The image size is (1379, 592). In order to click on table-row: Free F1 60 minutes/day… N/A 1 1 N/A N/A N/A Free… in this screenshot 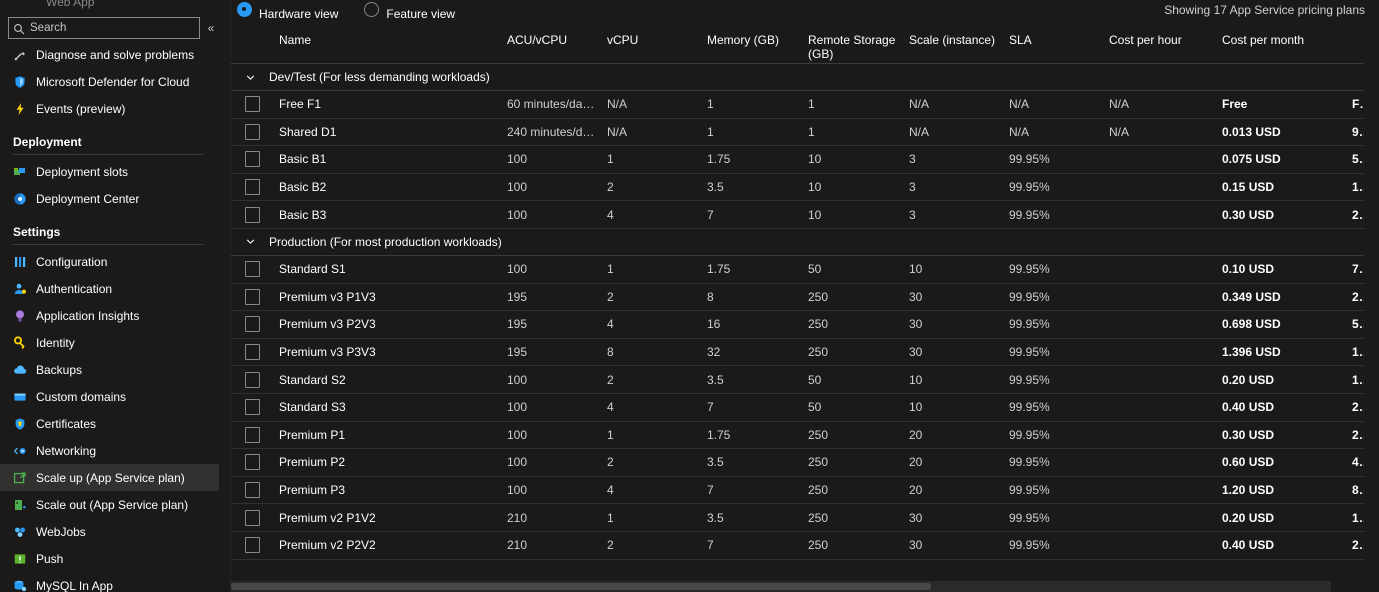, I will do `click(797, 105)`.